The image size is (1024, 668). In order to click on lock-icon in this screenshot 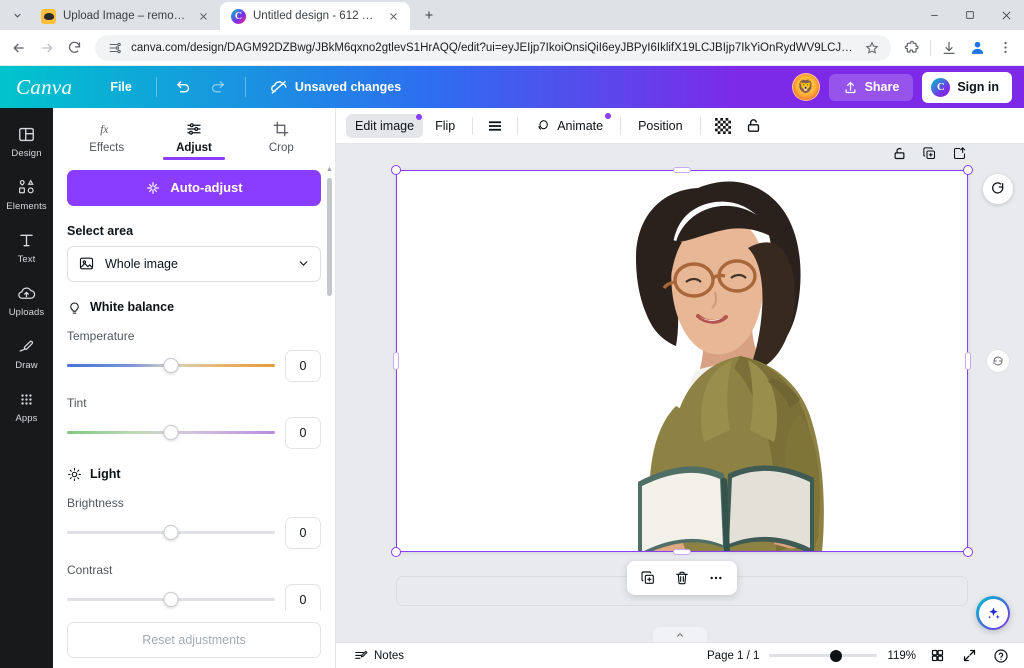, I will do `click(754, 126)`.